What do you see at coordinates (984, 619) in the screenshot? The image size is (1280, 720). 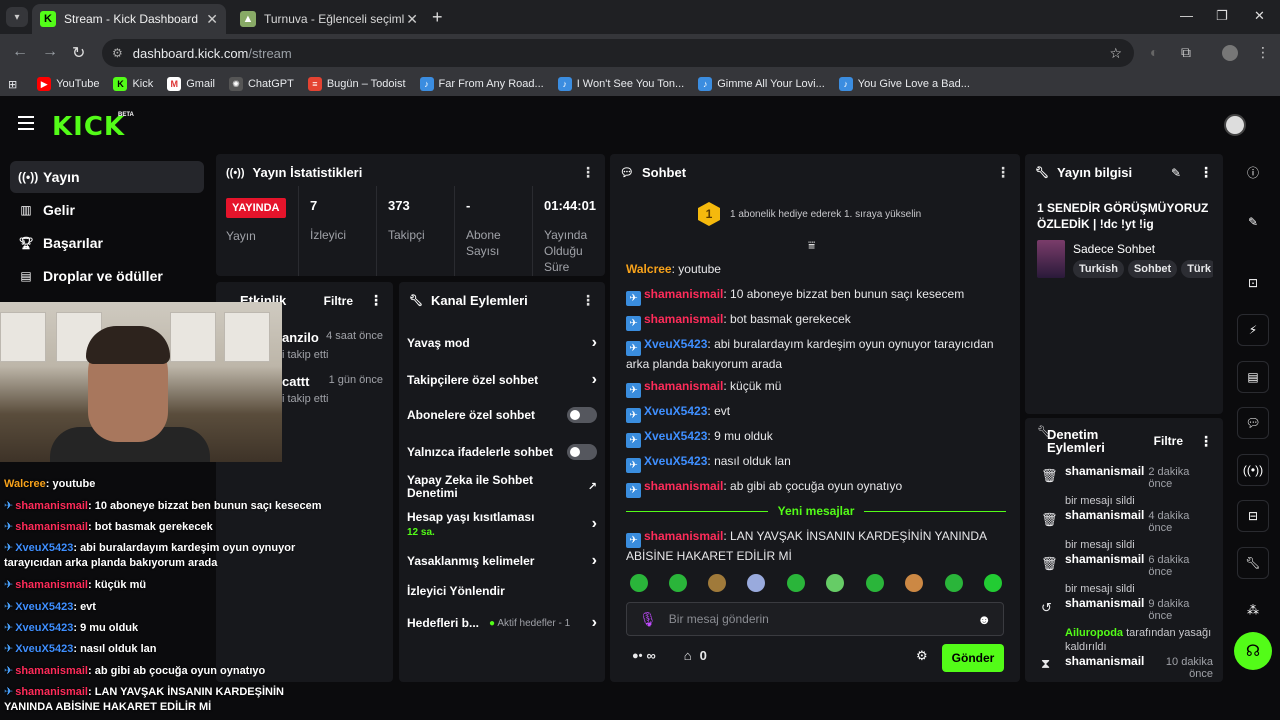 I see `emoji-icon: ☻` at bounding box center [984, 619].